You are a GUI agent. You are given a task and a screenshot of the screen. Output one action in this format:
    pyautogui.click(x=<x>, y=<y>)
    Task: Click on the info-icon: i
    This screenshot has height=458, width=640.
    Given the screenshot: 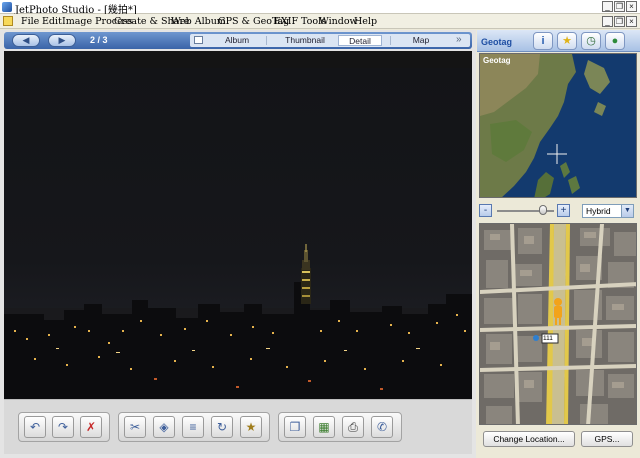 What is the action you would take?
    pyautogui.click(x=543, y=41)
    